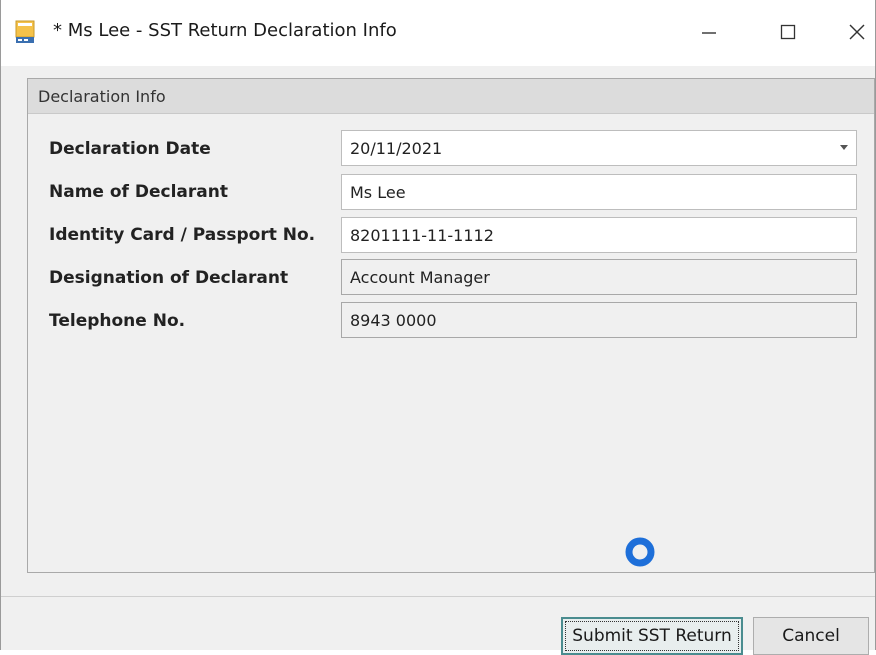  I want to click on panel-header-label: Declaration Info, so click(102, 96).